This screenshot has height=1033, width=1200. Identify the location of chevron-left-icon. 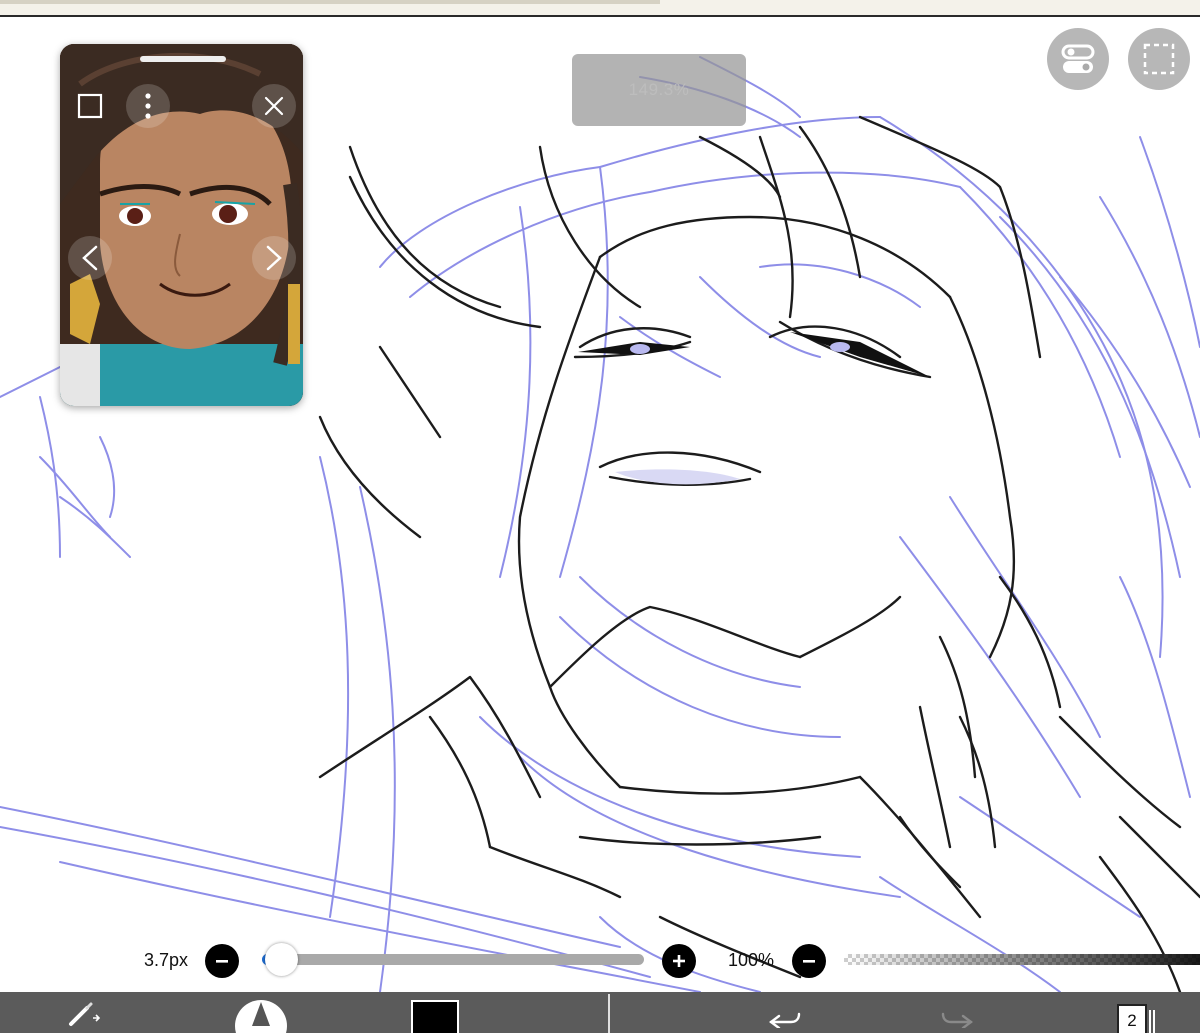
(90, 258).